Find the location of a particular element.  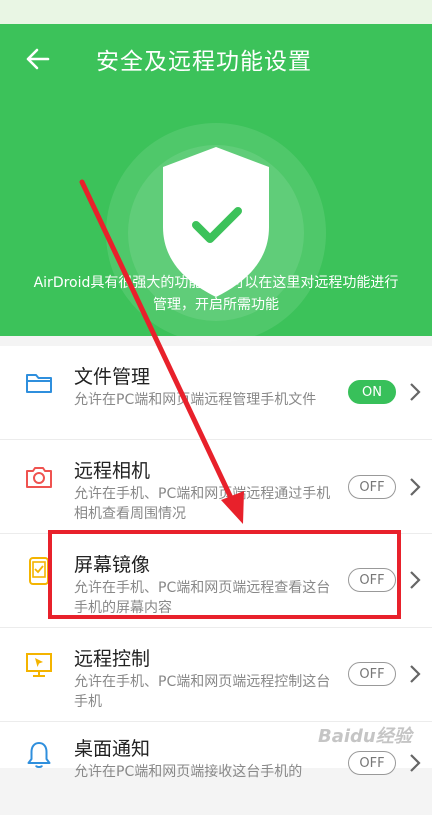

feature-name: 远程控制 is located at coordinates (112, 659).